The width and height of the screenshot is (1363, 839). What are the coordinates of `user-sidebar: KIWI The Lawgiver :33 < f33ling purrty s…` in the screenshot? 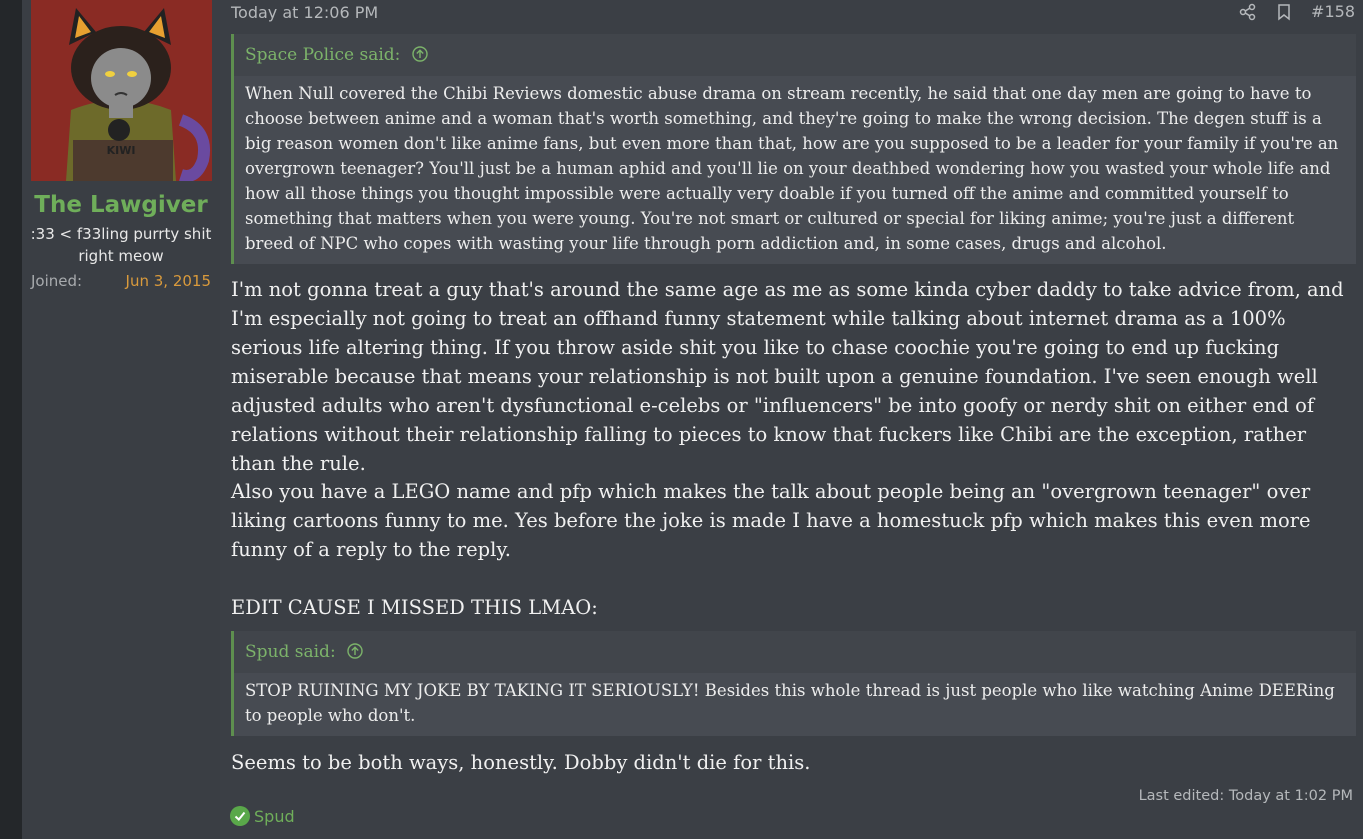 It's located at (121, 419).